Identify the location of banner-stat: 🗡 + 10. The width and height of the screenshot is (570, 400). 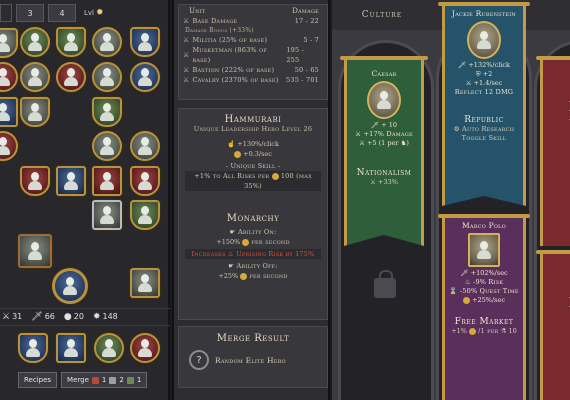
(384, 125).